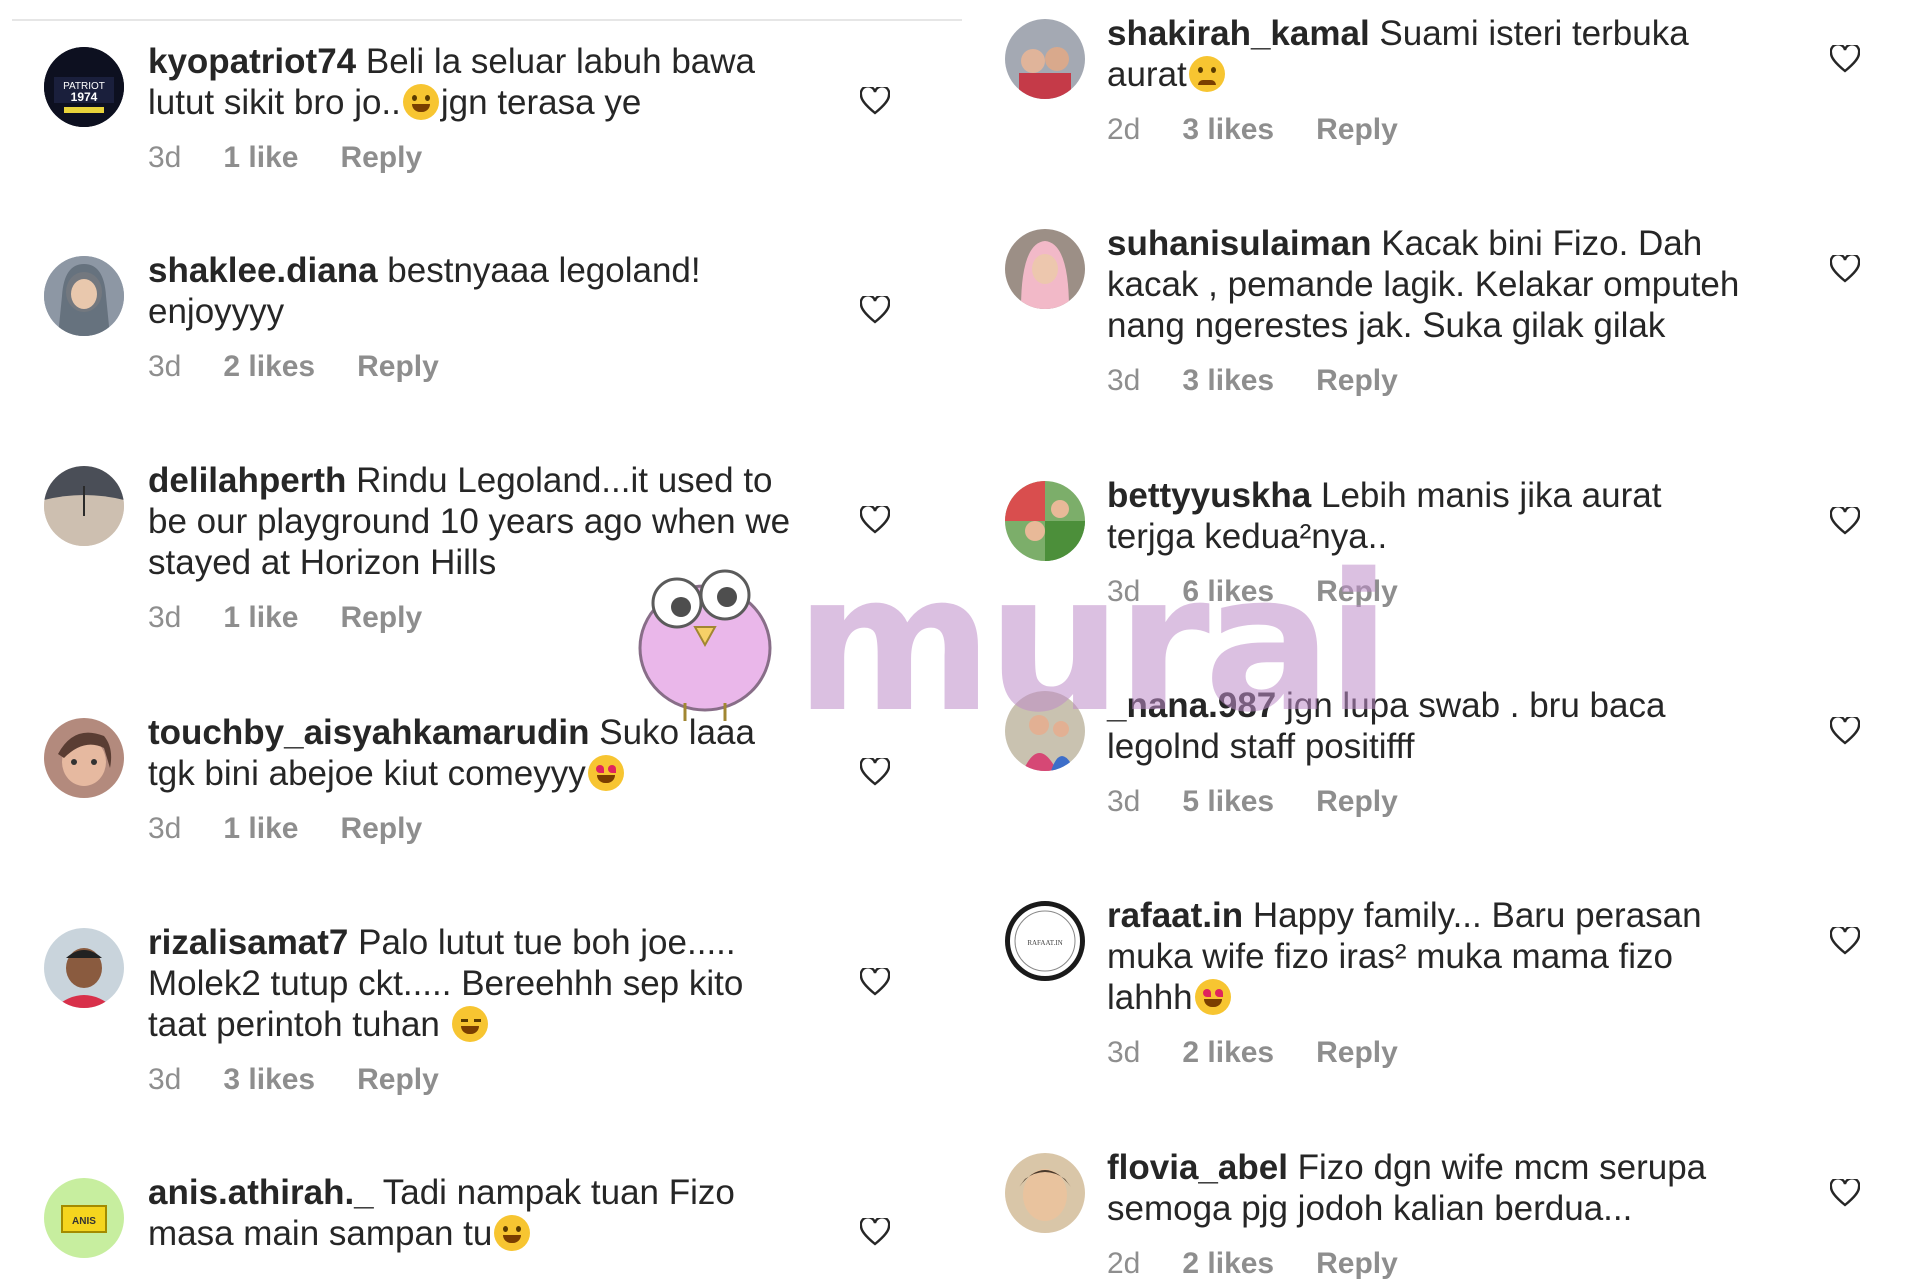 The height and width of the screenshot is (1281, 1920). What do you see at coordinates (84, 87) in the screenshot?
I see `avatar: PATRIOT 1974` at bounding box center [84, 87].